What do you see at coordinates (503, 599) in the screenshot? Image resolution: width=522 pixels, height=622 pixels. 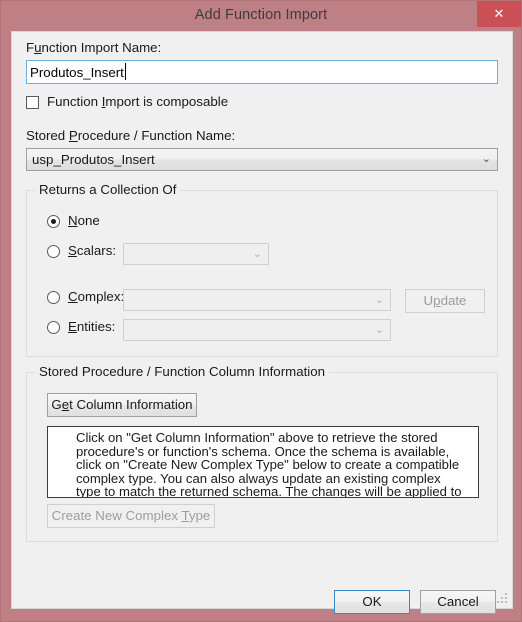 I see `resize-grip` at bounding box center [503, 599].